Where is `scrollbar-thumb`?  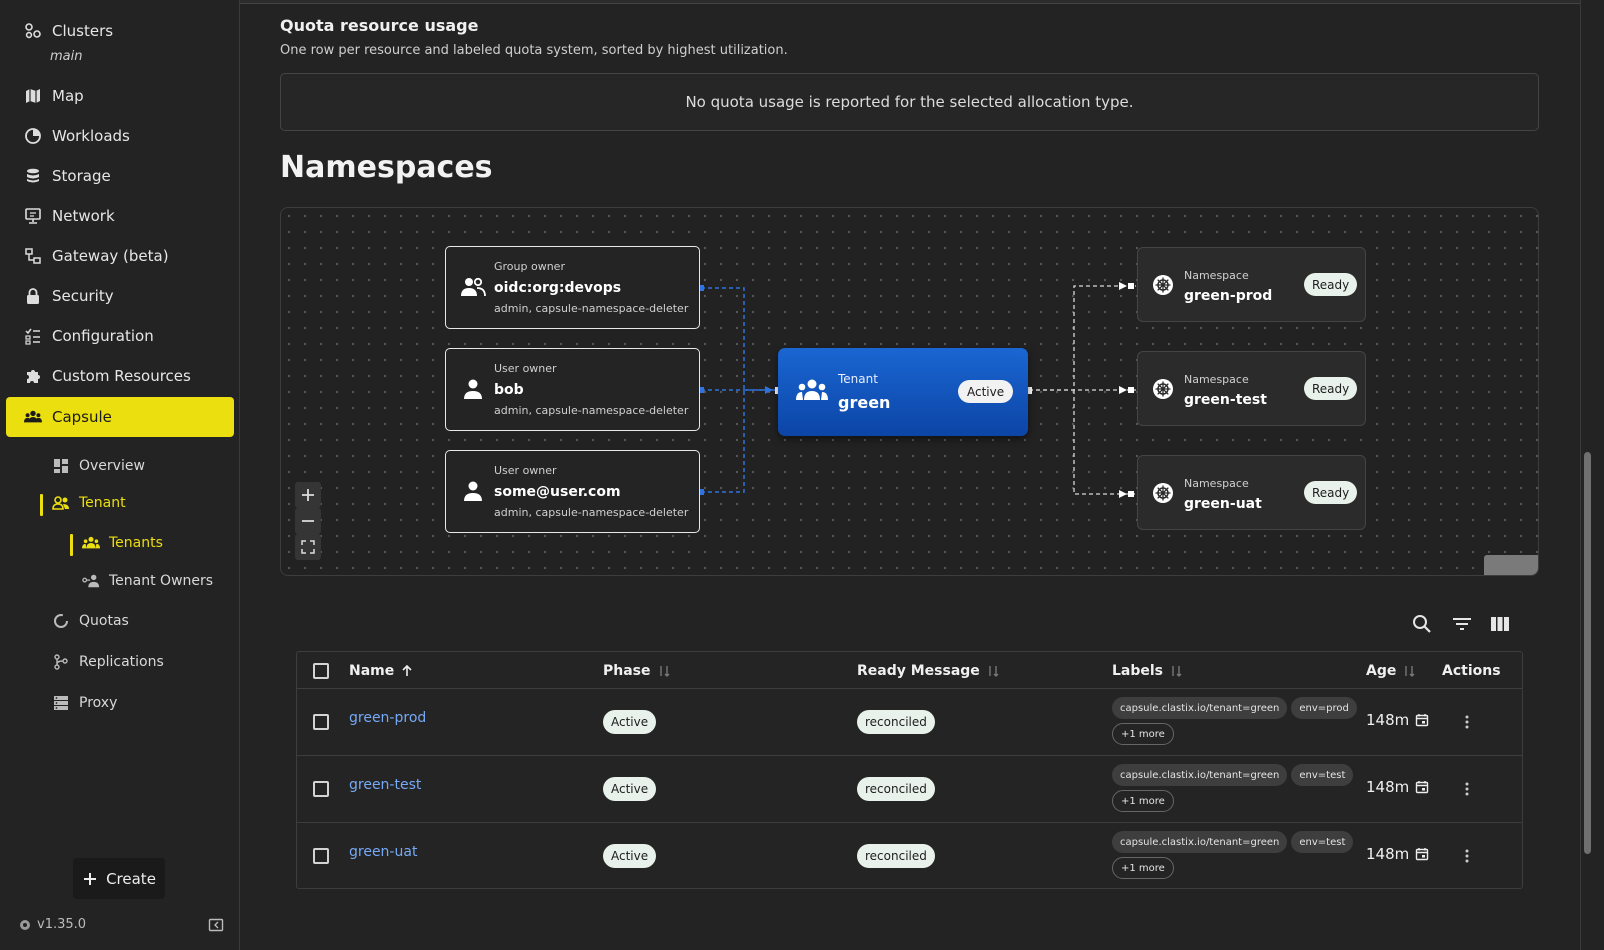 scrollbar-thumb is located at coordinates (1587, 653).